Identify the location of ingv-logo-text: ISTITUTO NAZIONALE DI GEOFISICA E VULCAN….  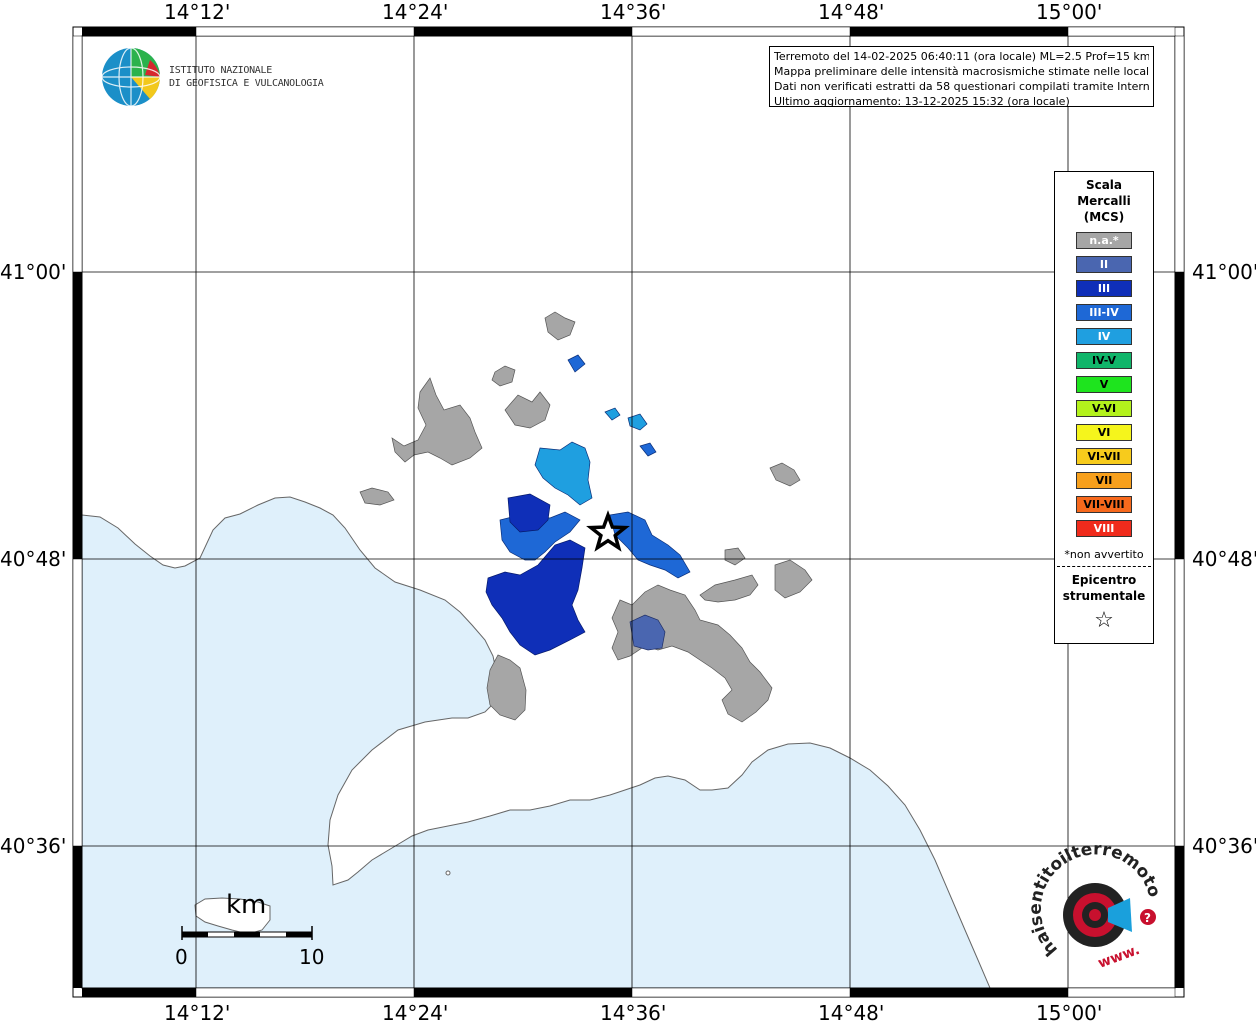
(246, 77).